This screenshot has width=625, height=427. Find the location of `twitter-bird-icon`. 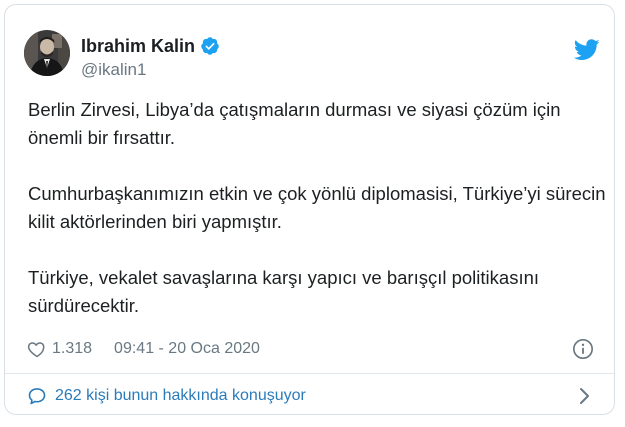

twitter-bird-icon is located at coordinates (586, 50).